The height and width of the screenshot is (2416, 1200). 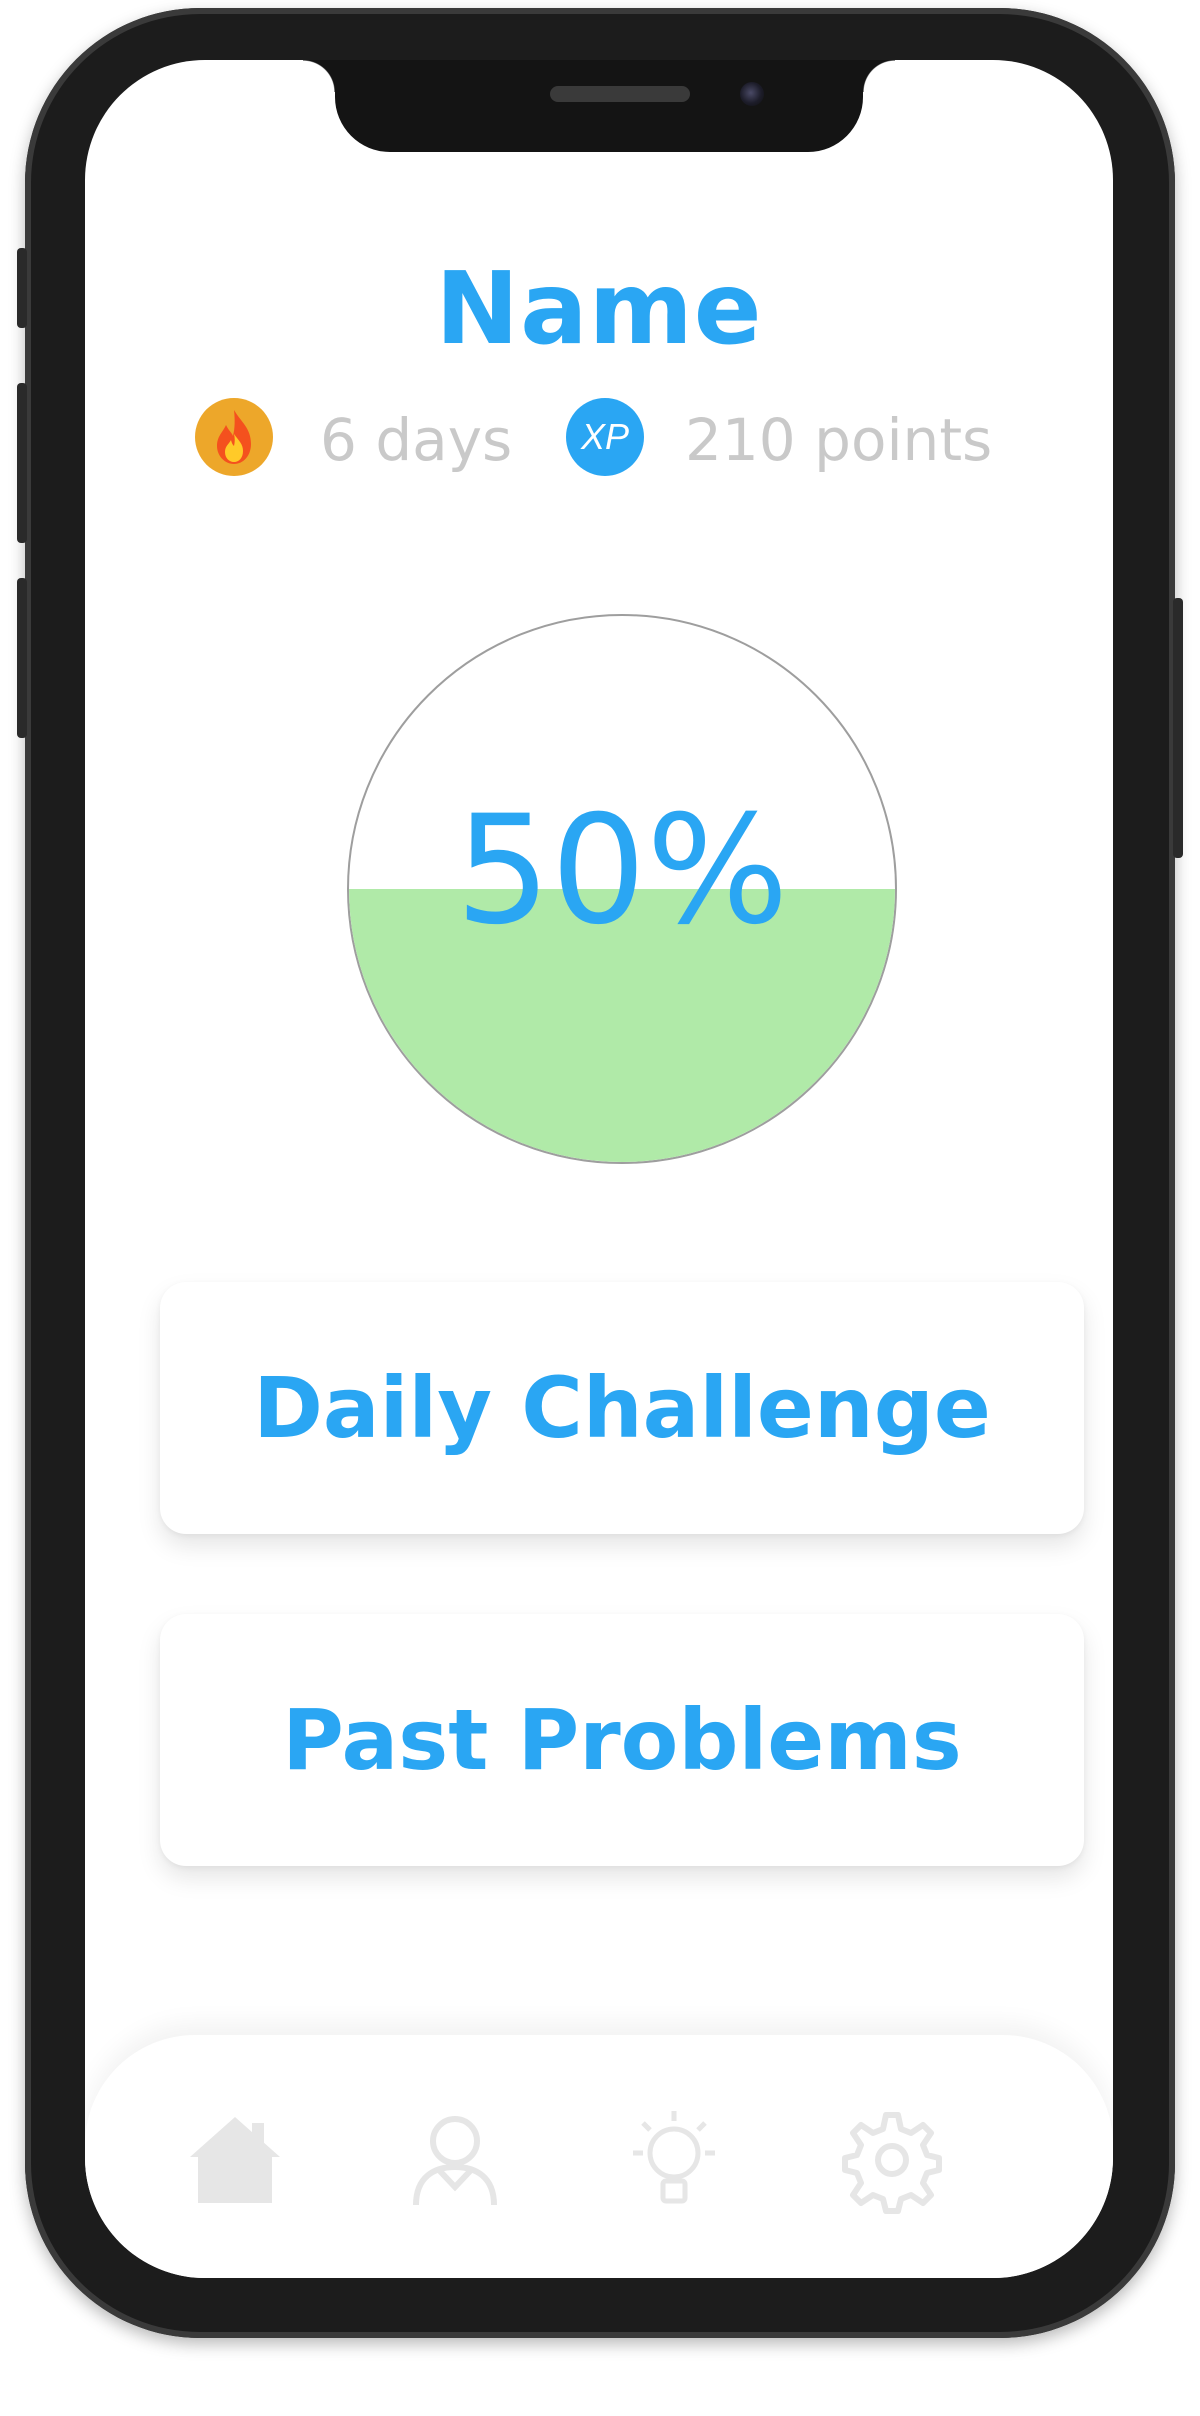 I want to click on lightbulb-icon, so click(x=674, y=2157).